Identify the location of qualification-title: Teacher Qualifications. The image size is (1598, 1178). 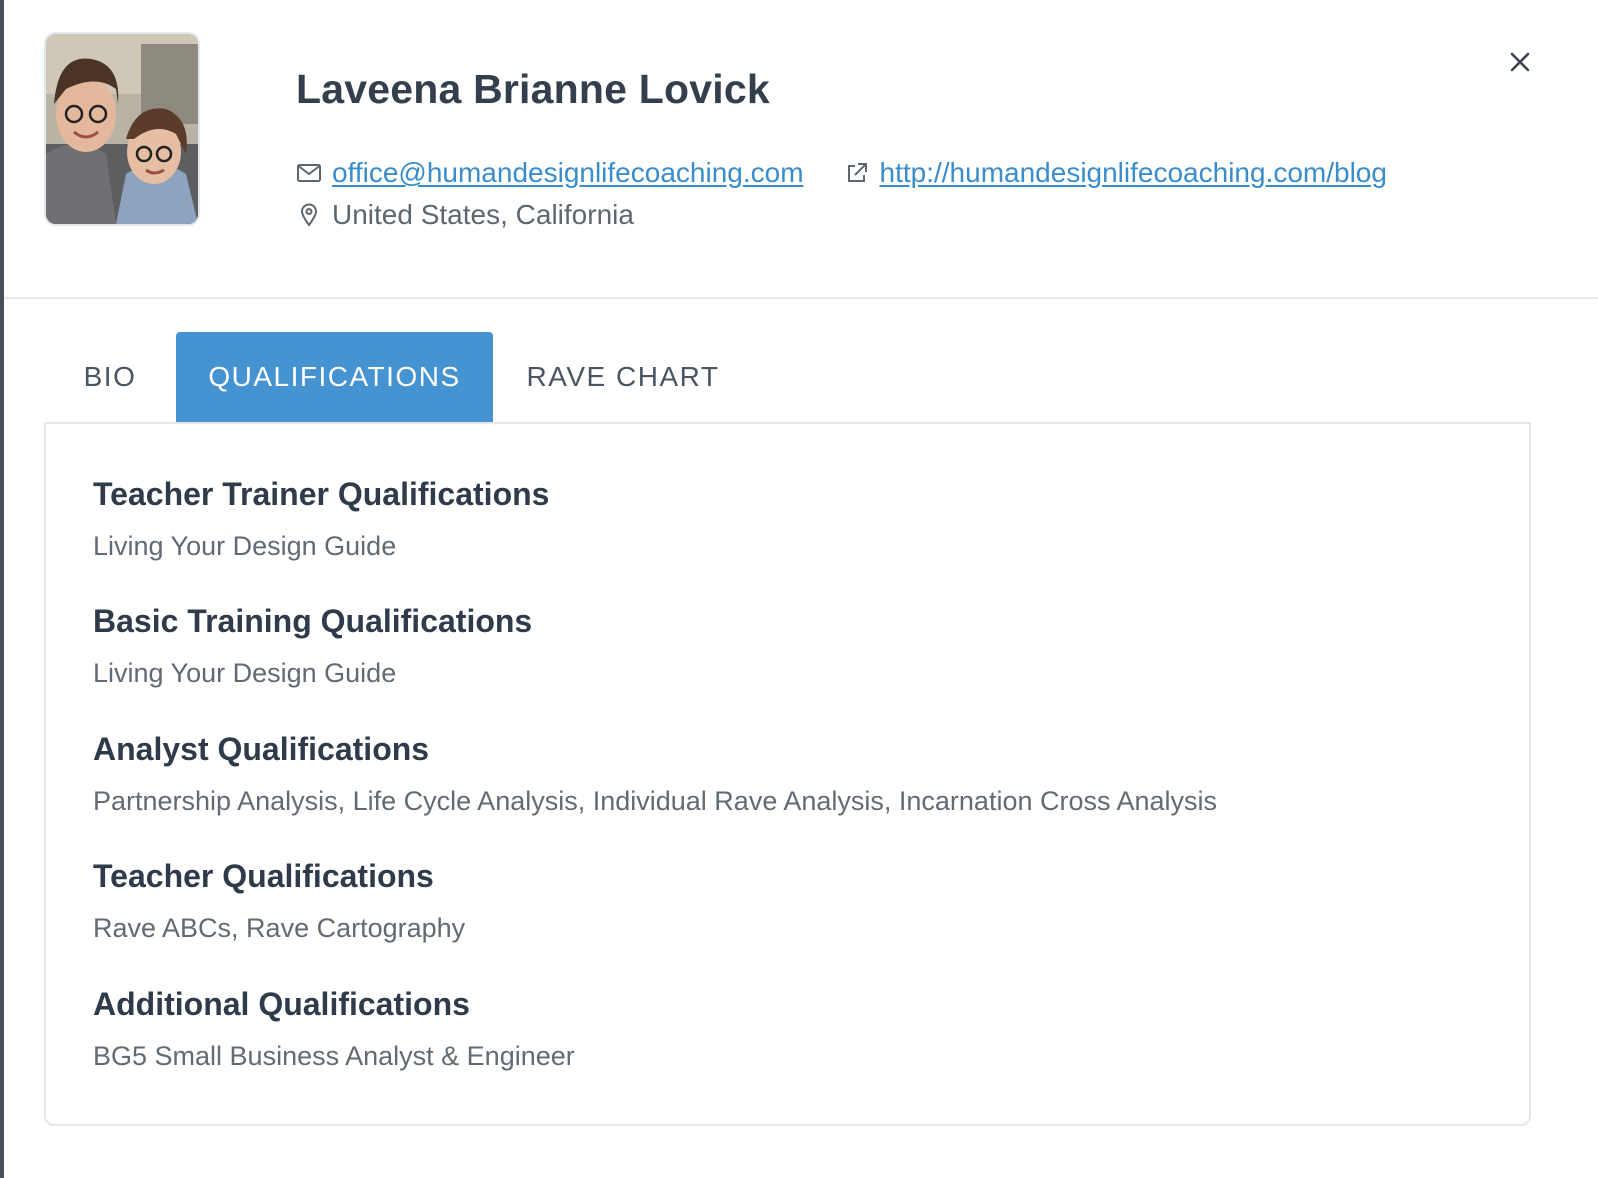
(263, 876).